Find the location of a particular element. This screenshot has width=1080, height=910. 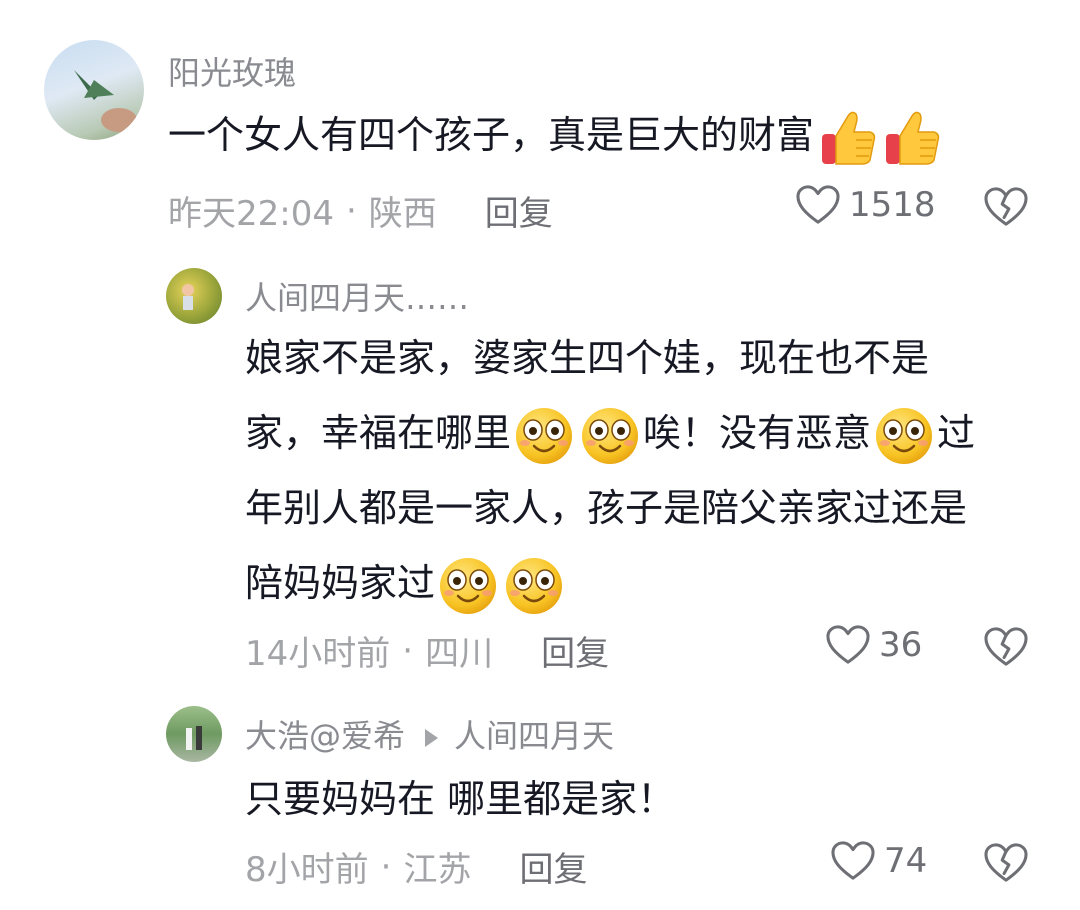

comment-meta: 昨天22:04 · 陕西 回复 is located at coordinates (360, 210).